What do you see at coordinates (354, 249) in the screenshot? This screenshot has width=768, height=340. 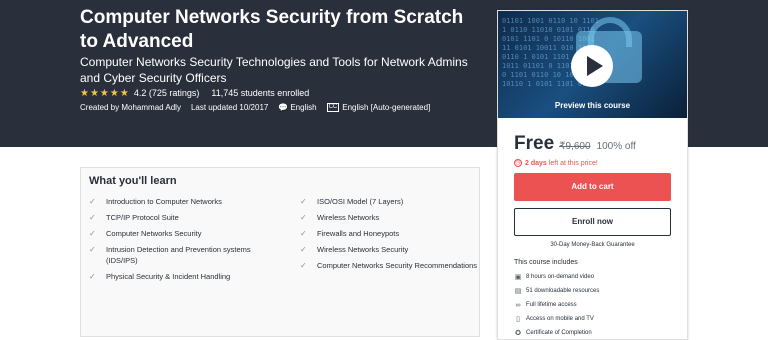 I see `learn-item: ✓ Wireless Networks Security` at bounding box center [354, 249].